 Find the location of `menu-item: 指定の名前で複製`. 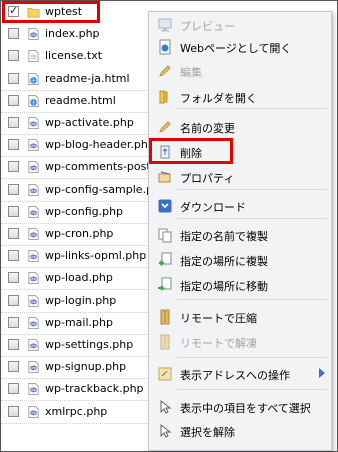

menu-item: 指定の名前で複製 is located at coordinates (241, 235).